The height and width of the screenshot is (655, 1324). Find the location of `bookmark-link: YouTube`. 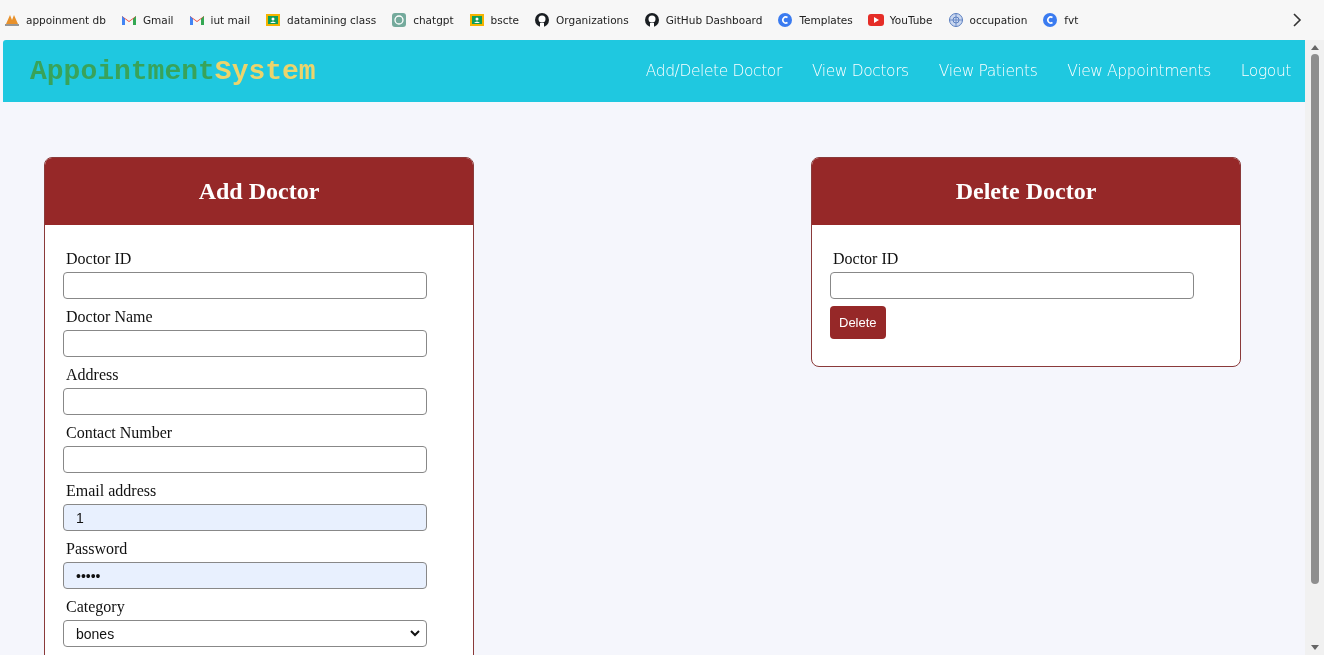

bookmark-link: YouTube is located at coordinates (900, 20).